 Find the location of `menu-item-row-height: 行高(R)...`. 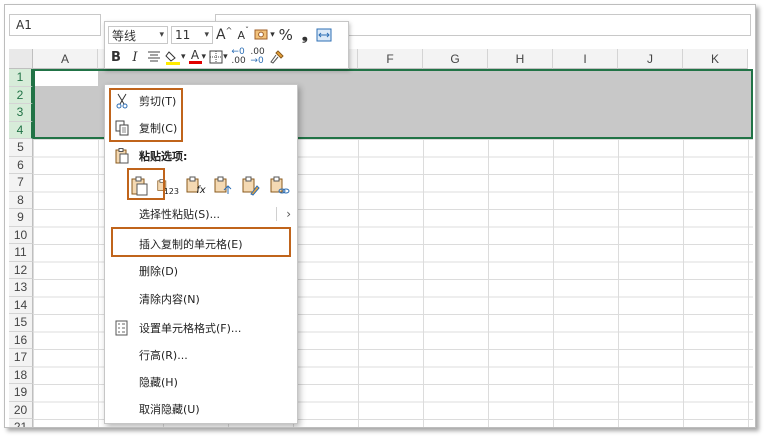

menu-item-row-height: 行高(R)... is located at coordinates (201, 355).